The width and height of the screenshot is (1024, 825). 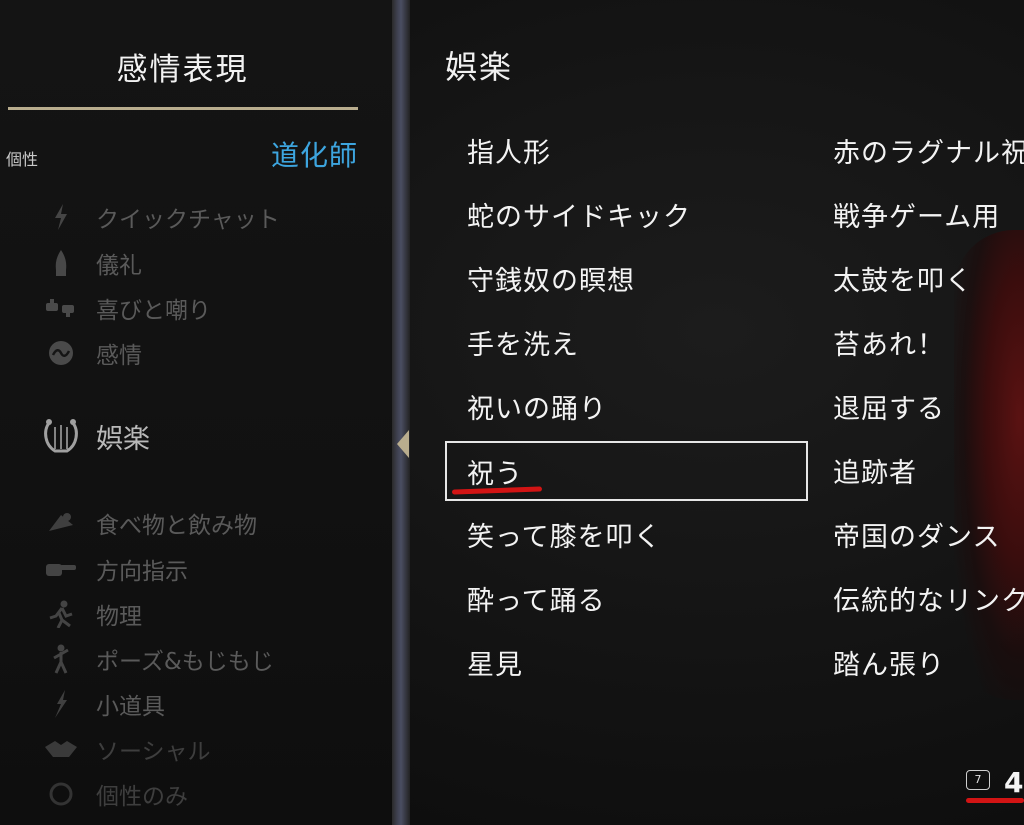 I want to click on category-label: 食べ物と飲み物, so click(x=176, y=526).